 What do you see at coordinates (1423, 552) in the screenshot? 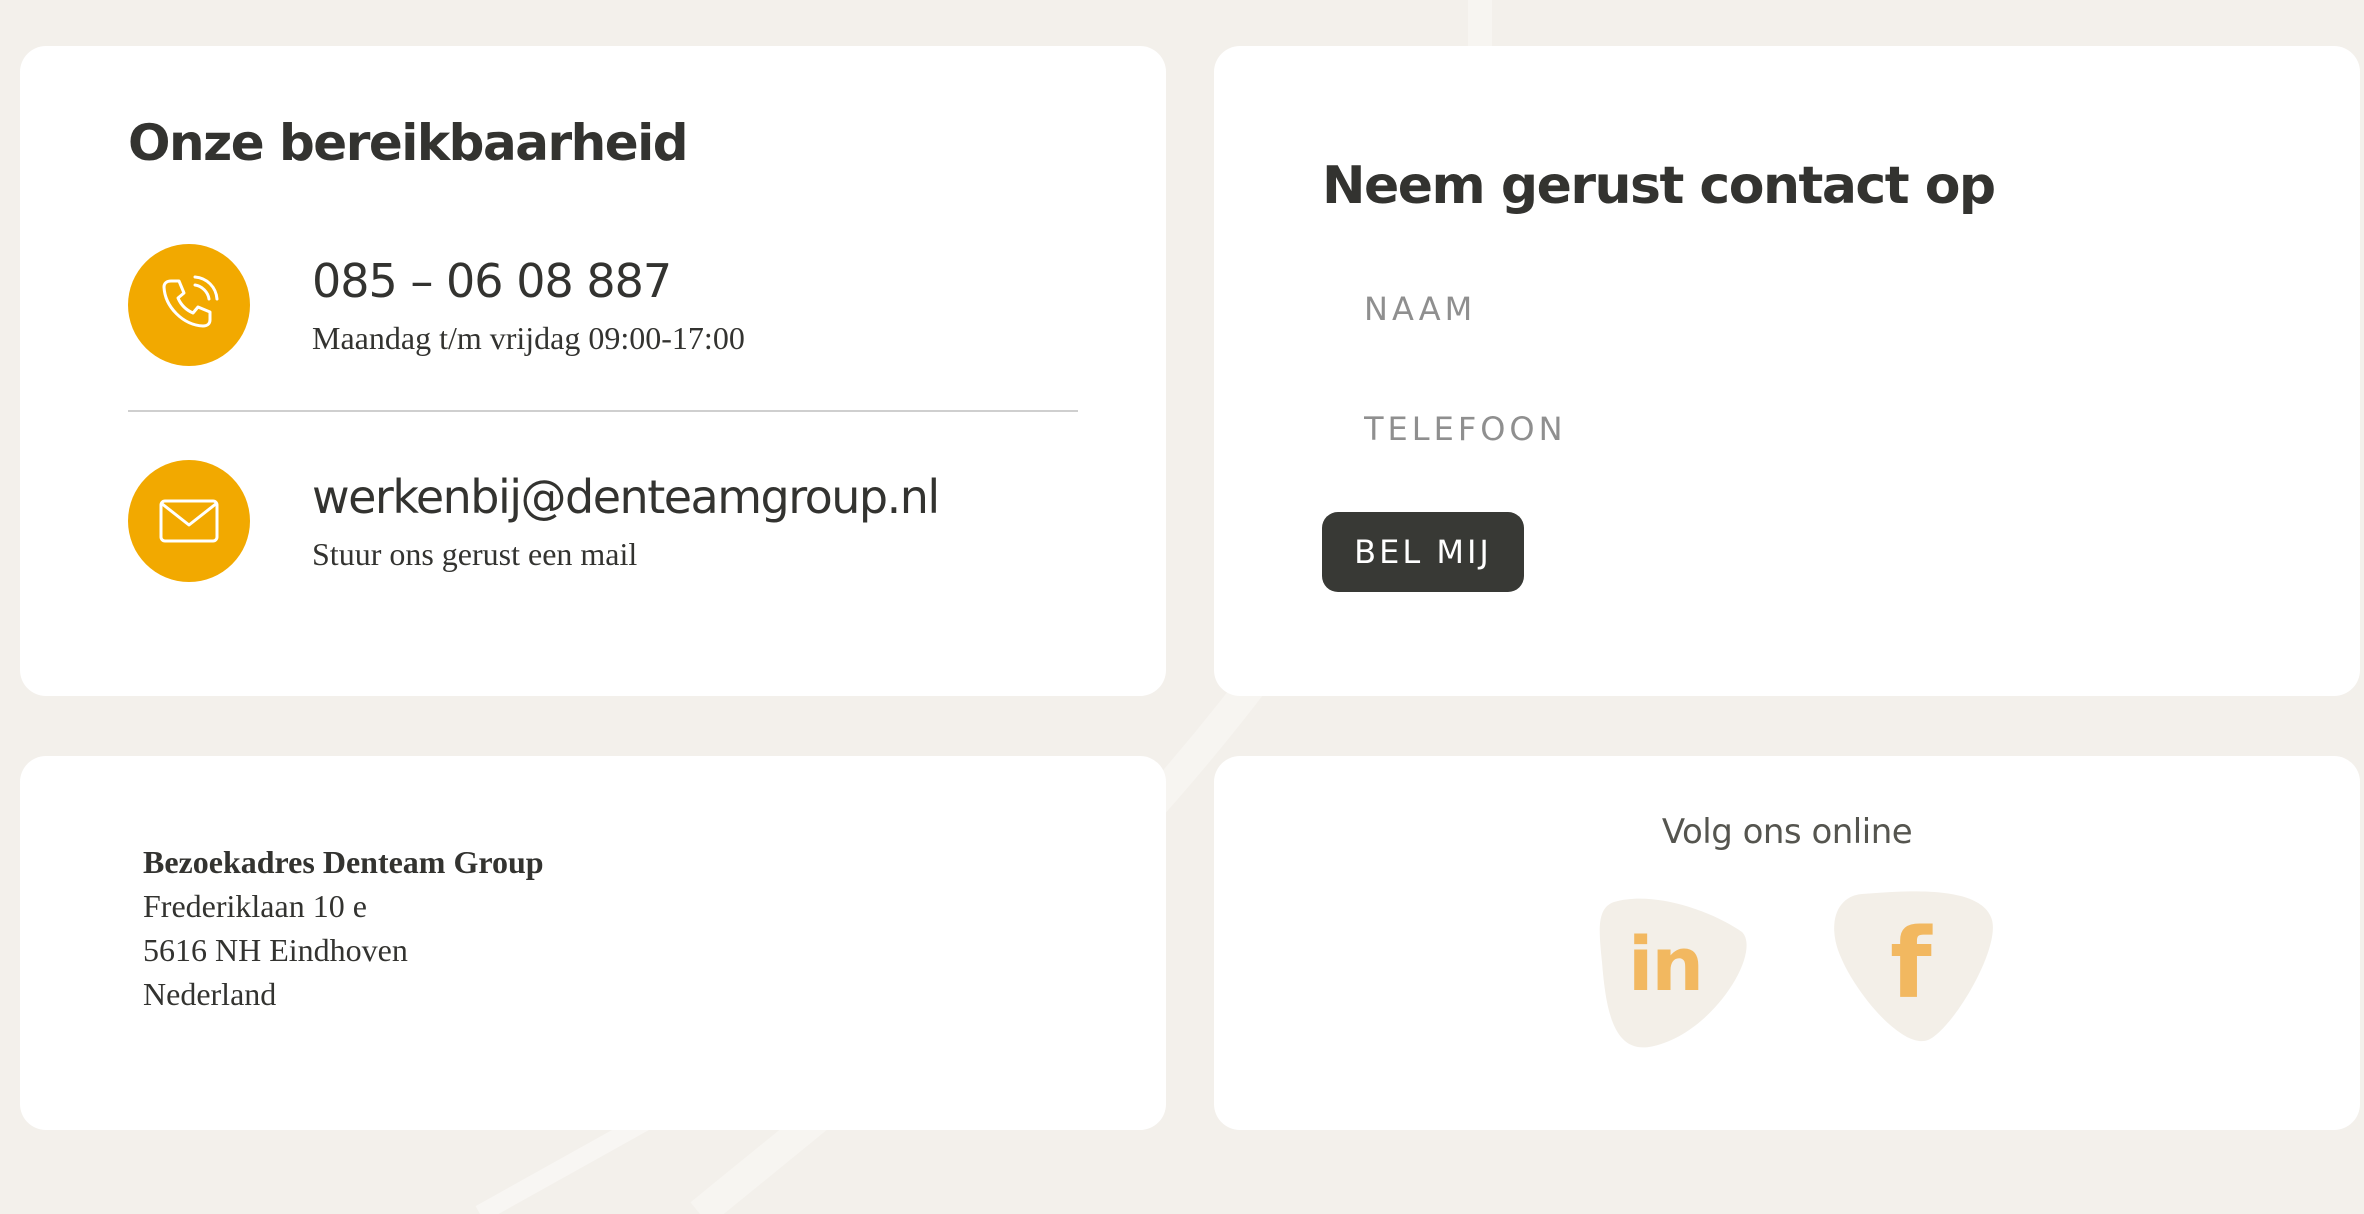
I see `call-me-button: BEL MIJ` at bounding box center [1423, 552].